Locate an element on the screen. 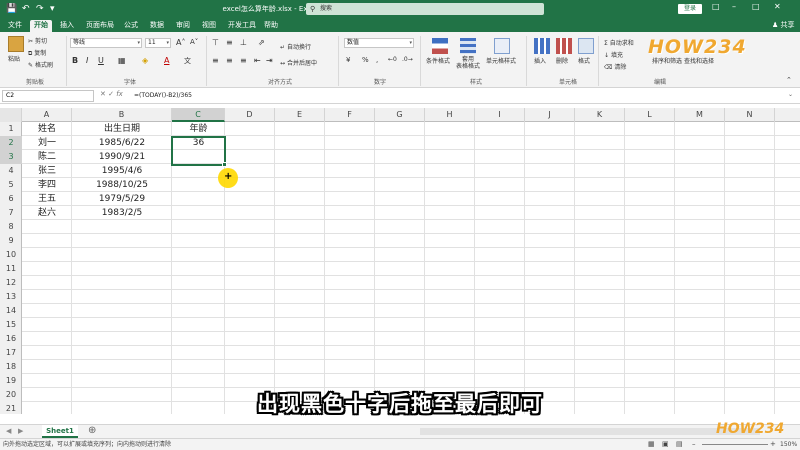  increase-indent-icon: ⇥ is located at coordinates (269, 60).